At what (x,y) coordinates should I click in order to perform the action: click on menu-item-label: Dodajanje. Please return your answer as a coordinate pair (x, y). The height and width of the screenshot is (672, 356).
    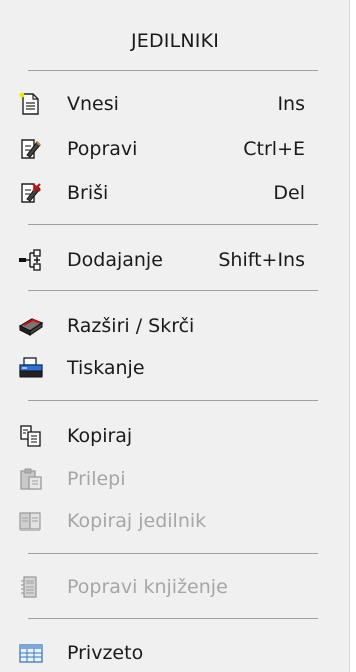
    Looking at the image, I should click on (115, 260).